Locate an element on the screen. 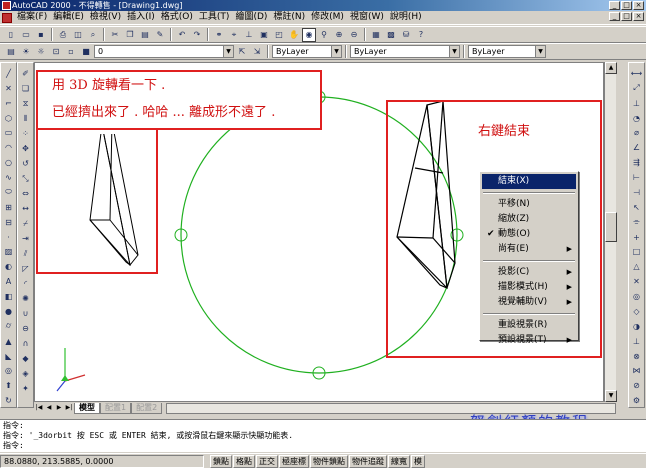 Image resolution: width=646 pixels, height=468 pixels. region-icon: ◐ is located at coordinates (8, 266).